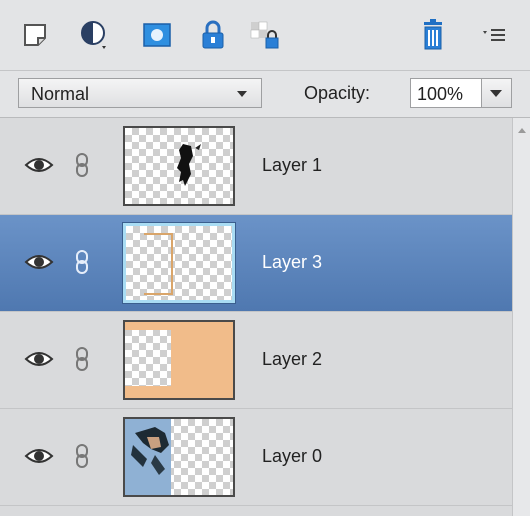 The height and width of the screenshot is (516, 530). I want to click on layer-name: Layer 2, so click(292, 359).